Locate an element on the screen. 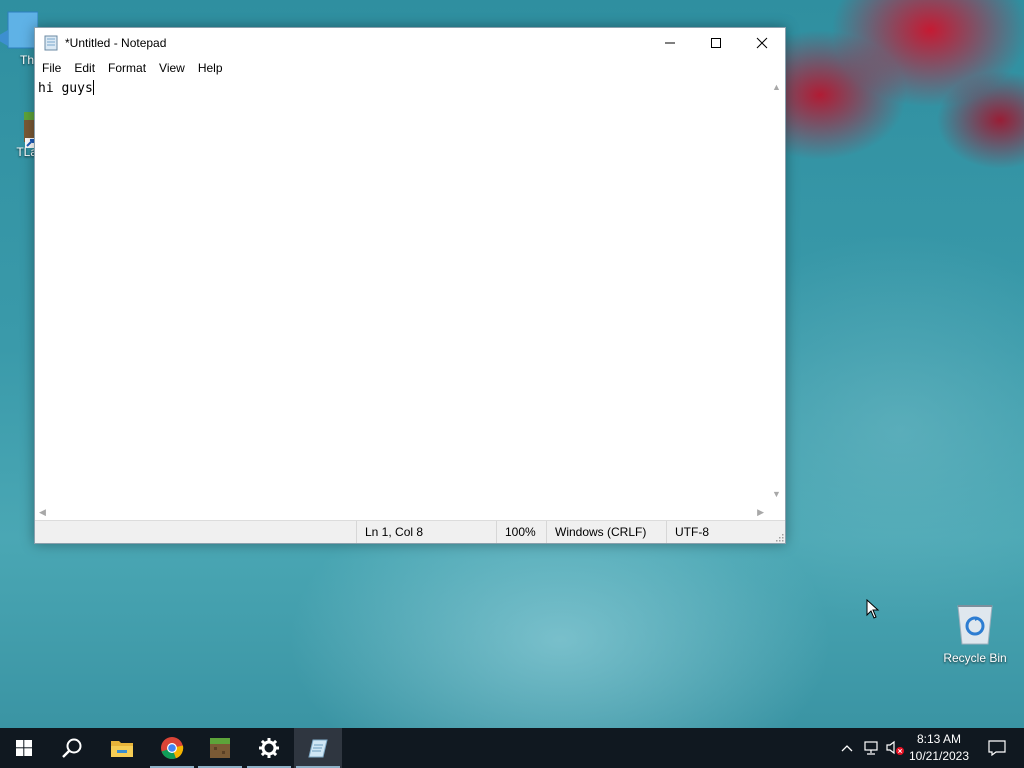 This screenshot has width=1024, height=768. volume-muted-icon is located at coordinates (895, 747).